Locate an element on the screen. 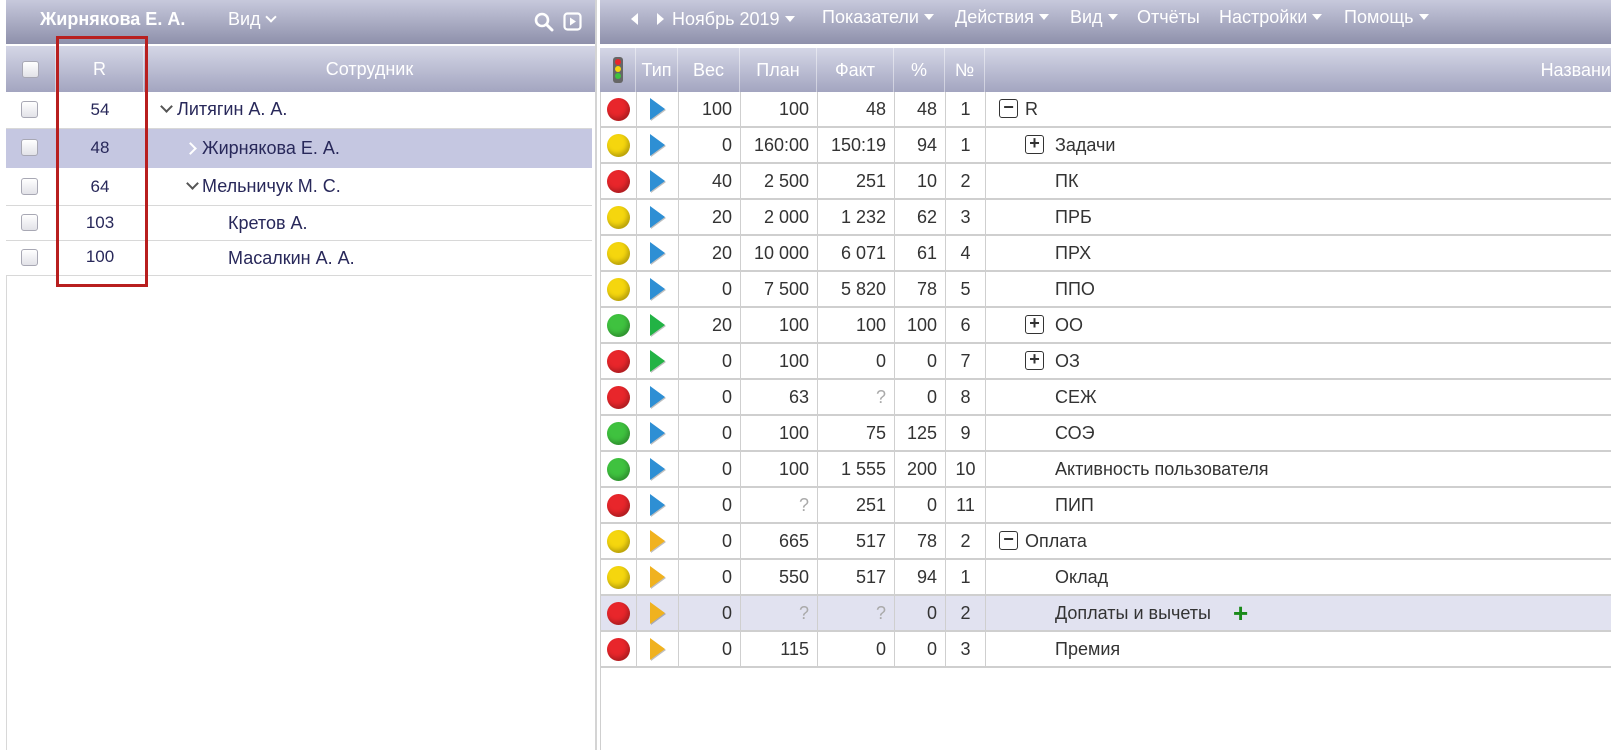 This screenshot has width=1611, height=750. status-green-icon is located at coordinates (618, 469).